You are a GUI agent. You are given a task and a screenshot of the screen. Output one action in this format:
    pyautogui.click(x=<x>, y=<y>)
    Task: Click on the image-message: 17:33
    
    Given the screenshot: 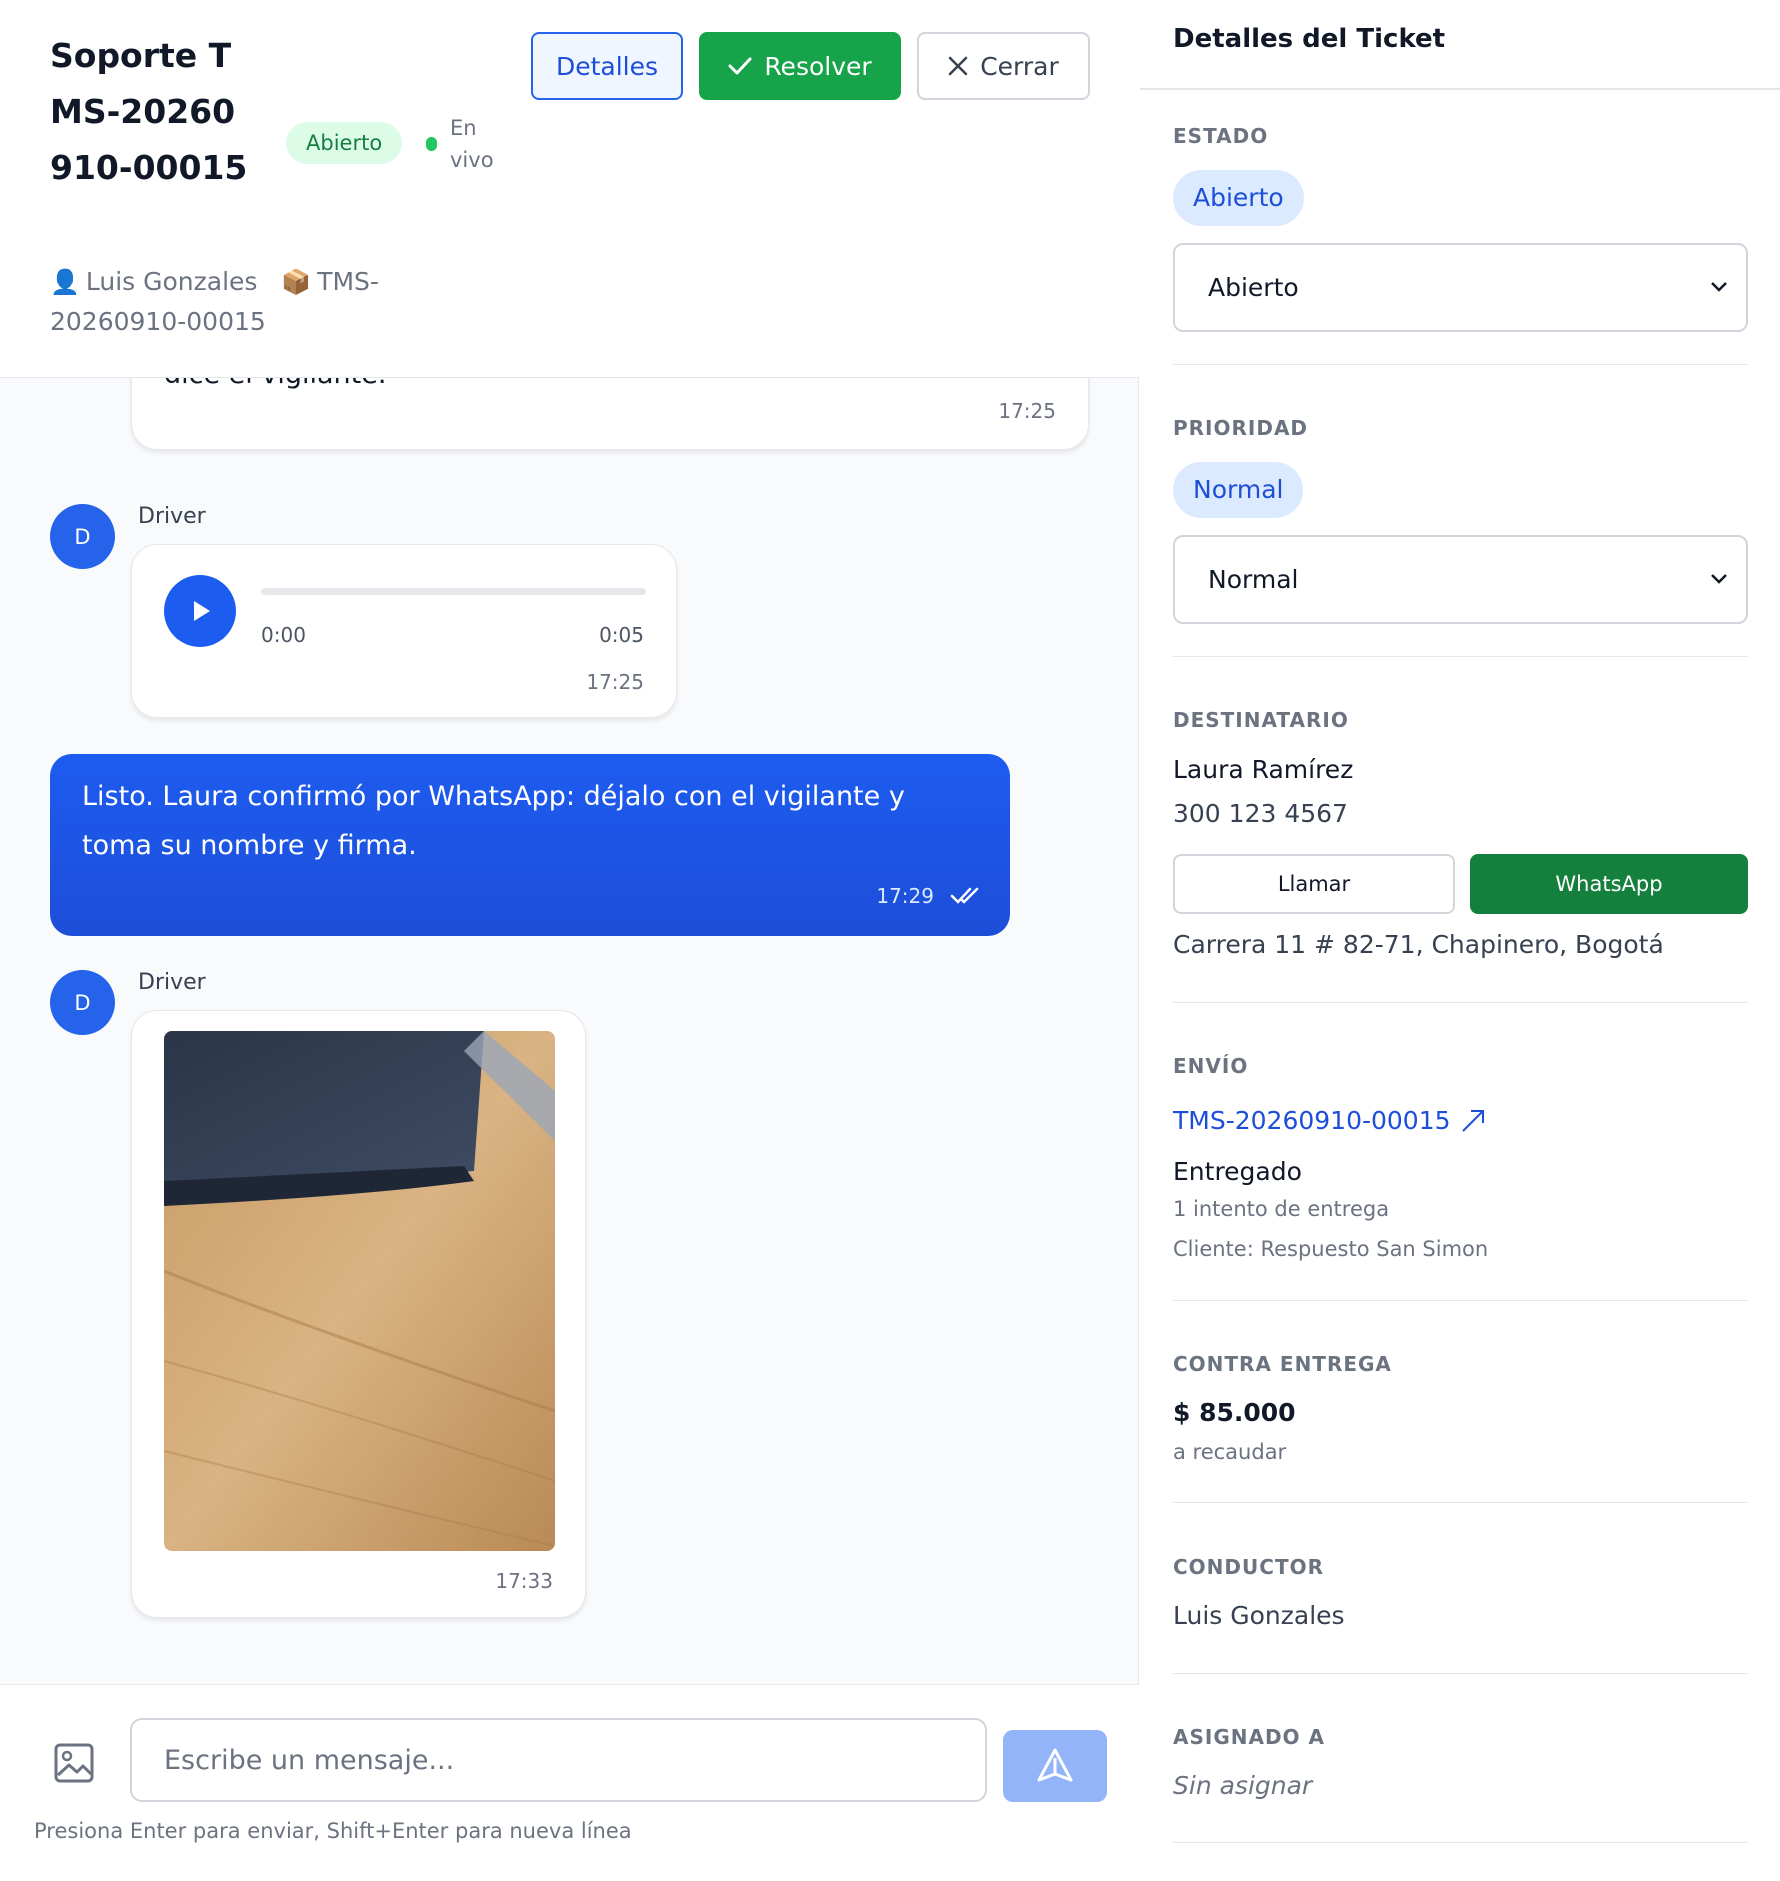 What is the action you would take?
    pyautogui.click(x=358, y=1314)
    